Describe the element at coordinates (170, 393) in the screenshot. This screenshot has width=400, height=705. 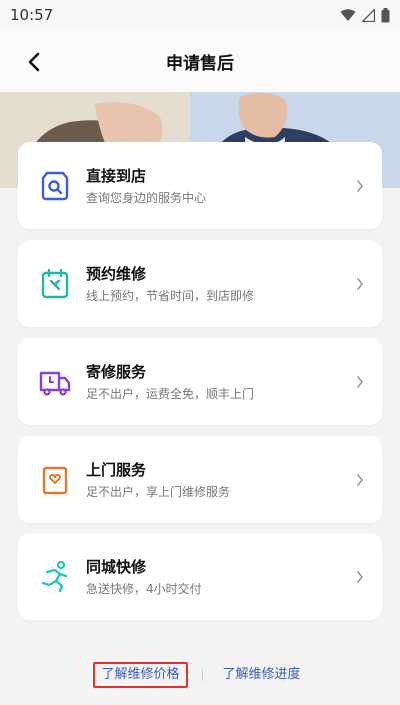
I see `card-subtitle: 足不出户，运费全免，顺丰上门` at that location.